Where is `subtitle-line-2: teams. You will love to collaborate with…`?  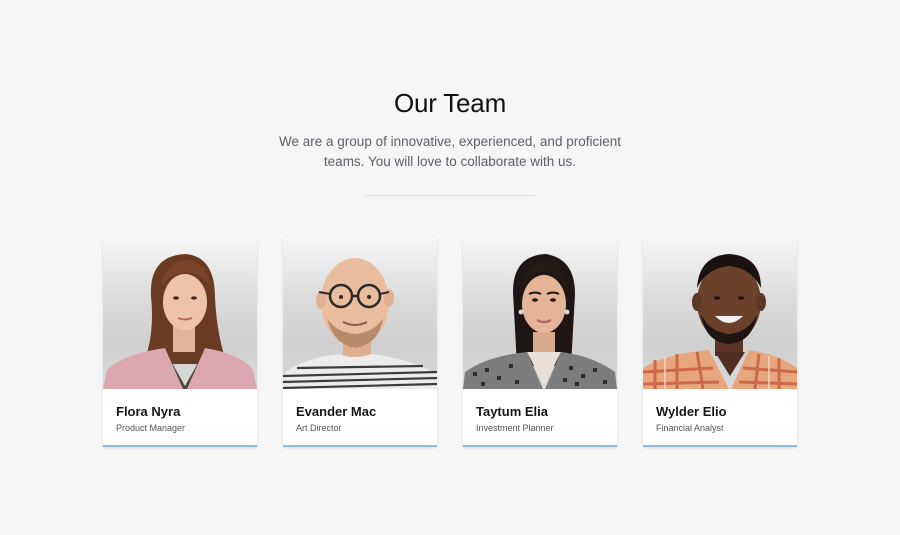
subtitle-line-2: teams. You will love to collaborate with… is located at coordinates (450, 161).